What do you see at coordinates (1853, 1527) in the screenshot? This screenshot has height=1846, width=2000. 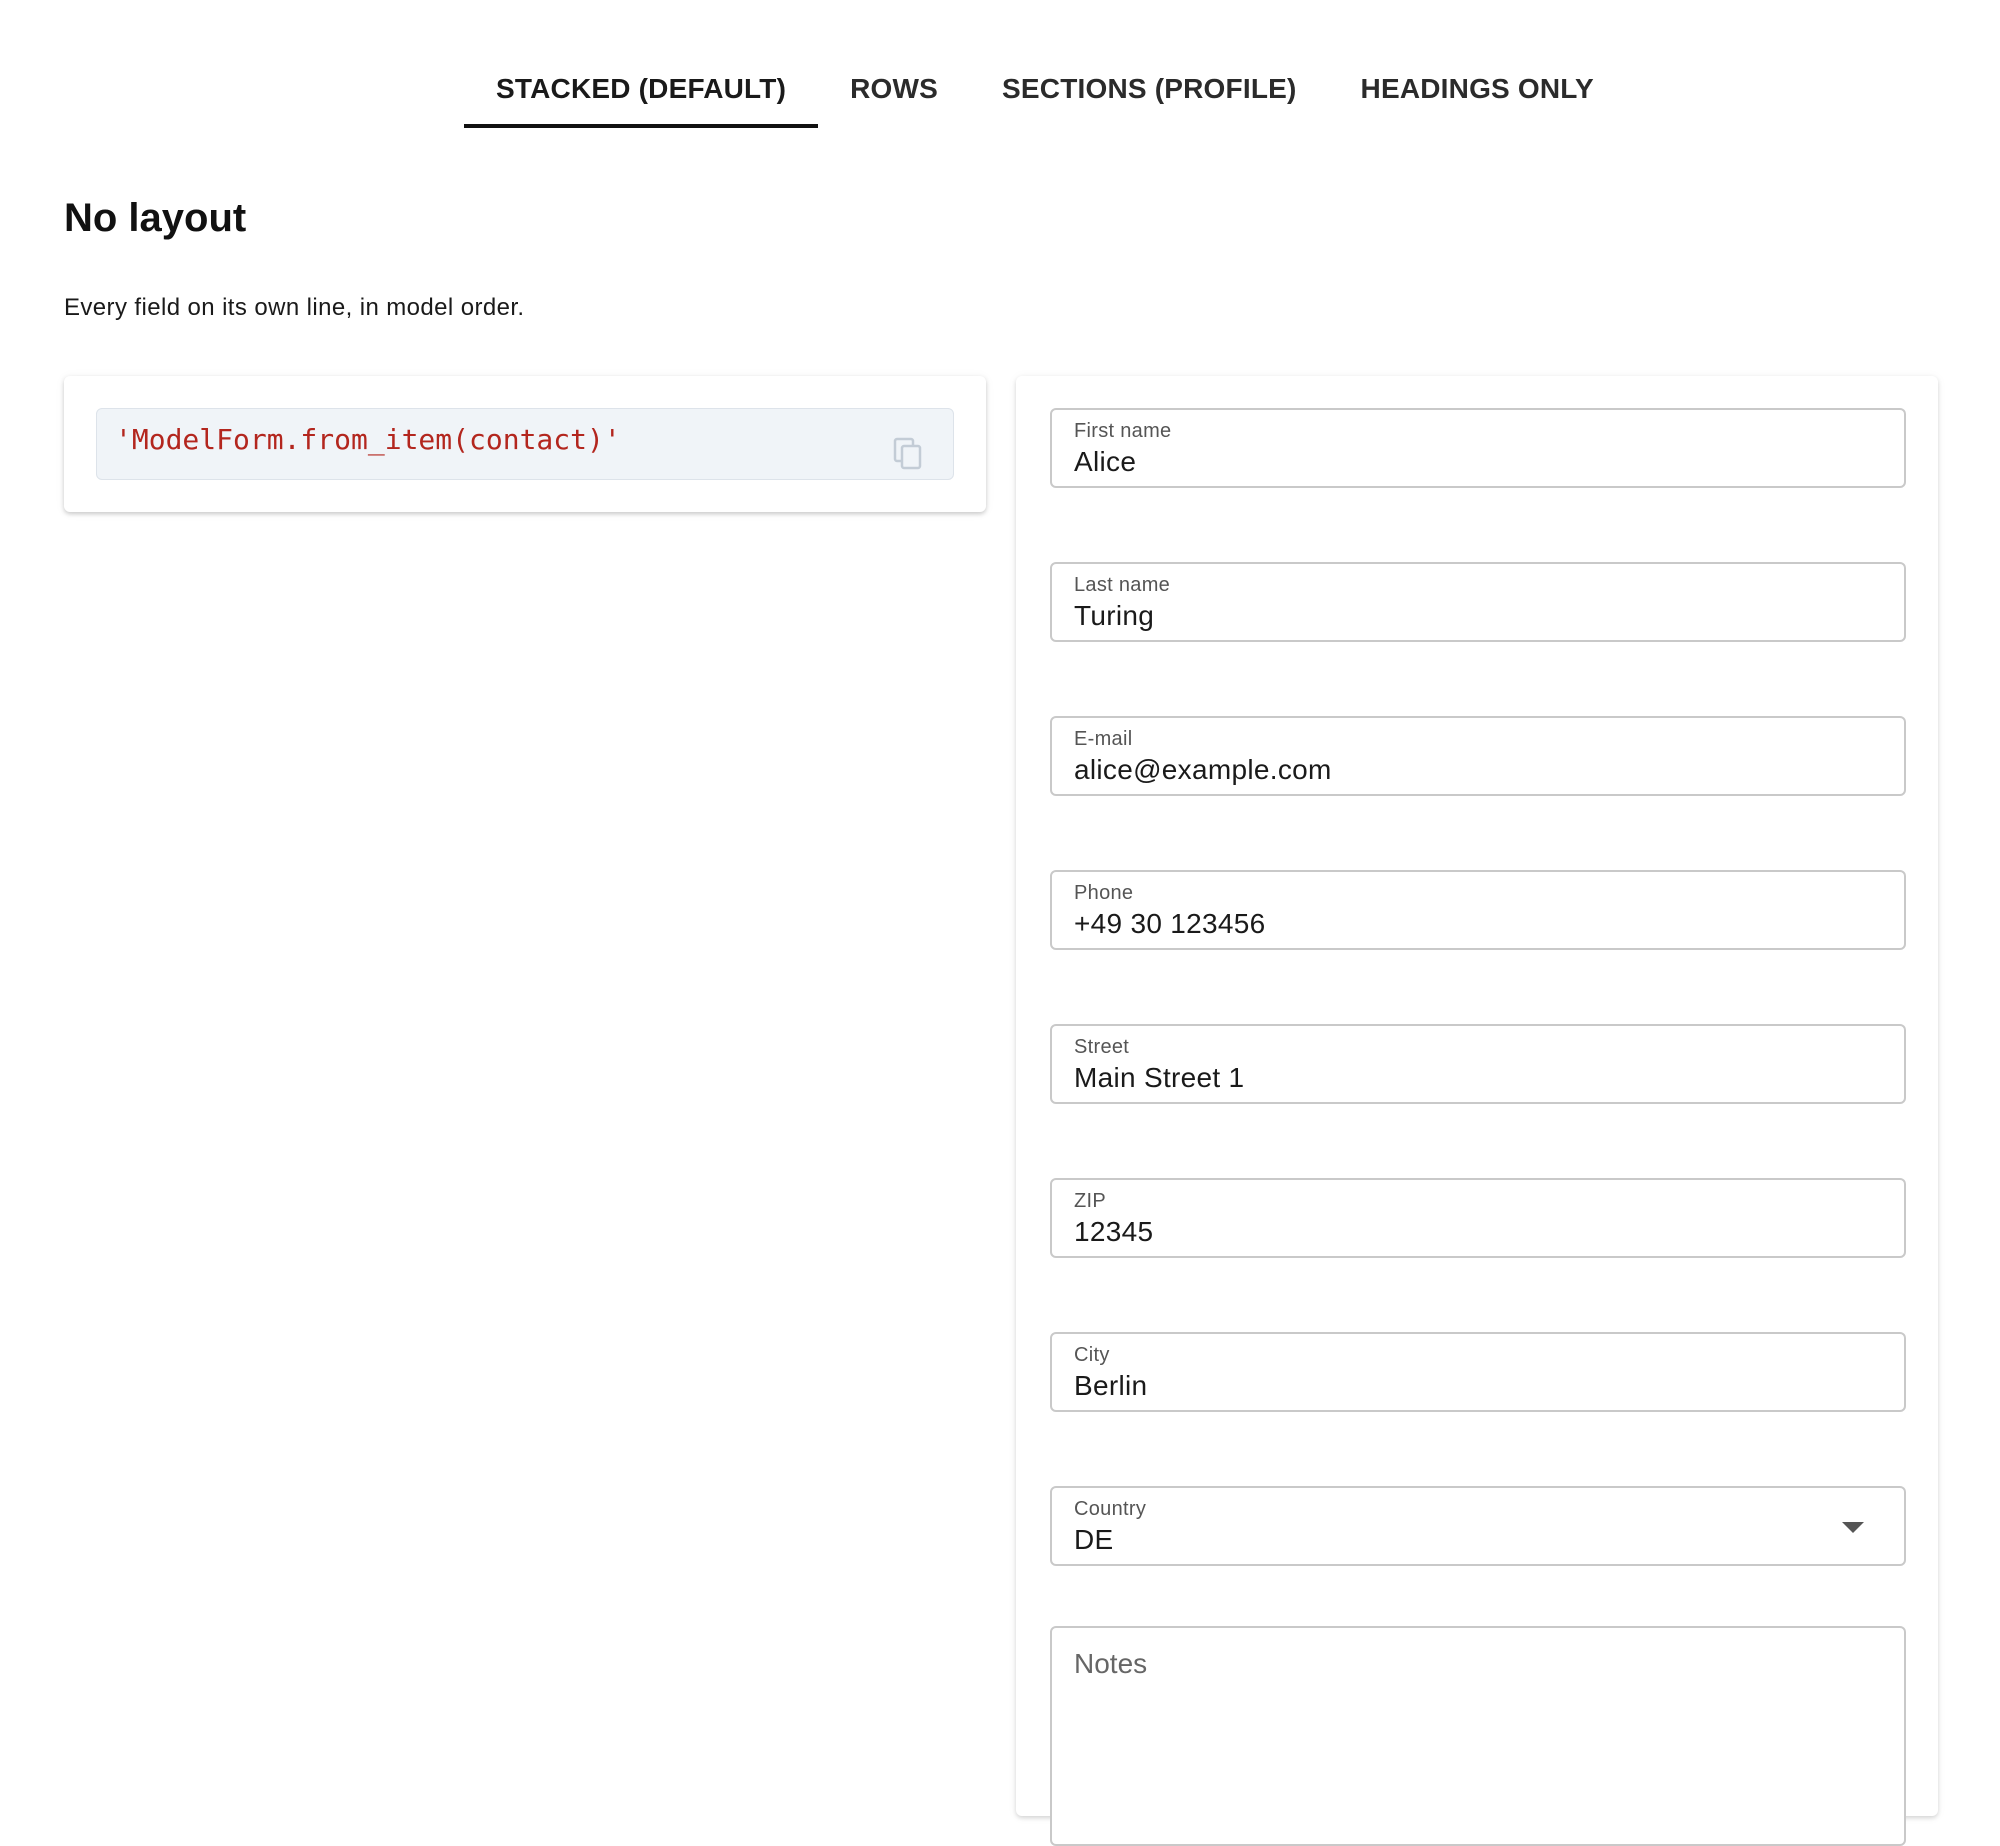 I see `chevron-down-icon` at bounding box center [1853, 1527].